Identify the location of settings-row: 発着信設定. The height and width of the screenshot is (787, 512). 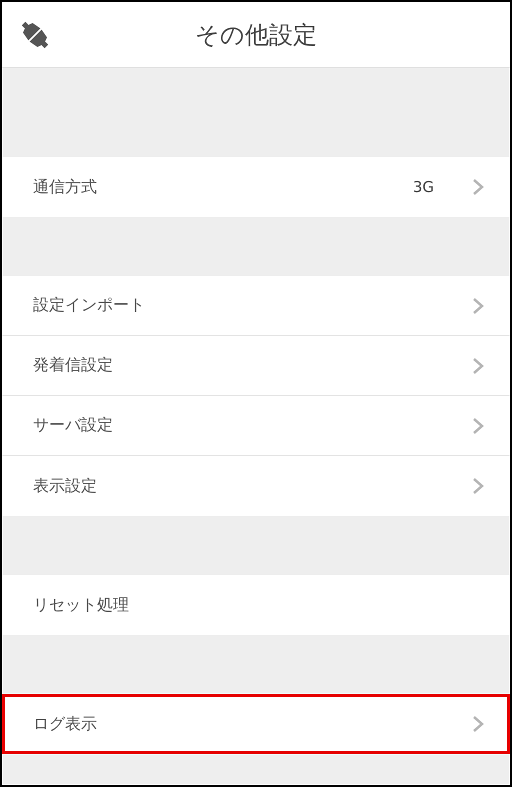
(256, 366).